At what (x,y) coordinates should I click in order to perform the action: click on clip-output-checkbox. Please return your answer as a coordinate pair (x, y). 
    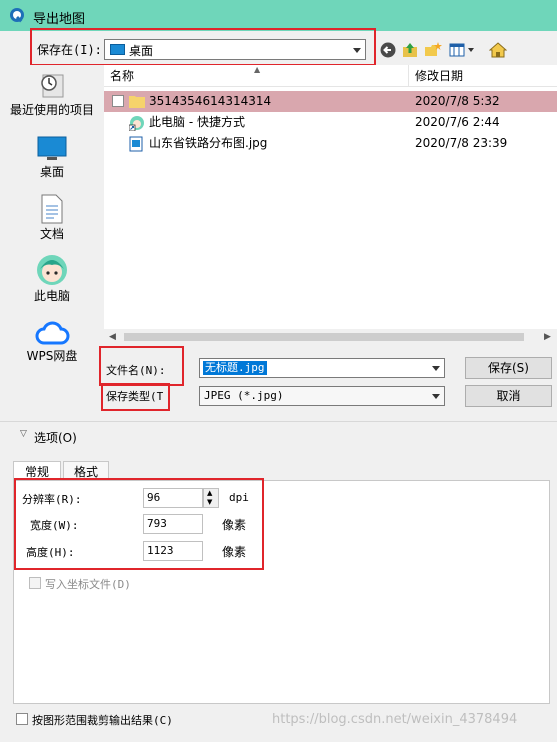
    Looking at the image, I should click on (22, 719).